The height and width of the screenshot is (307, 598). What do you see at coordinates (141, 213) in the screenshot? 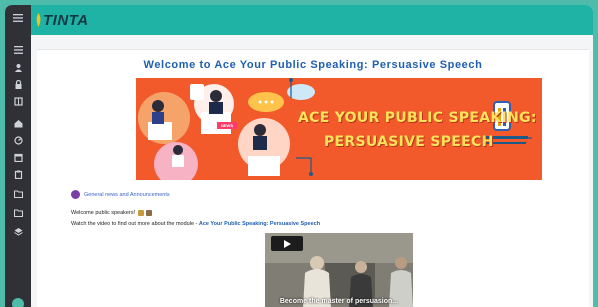
I see `speaker-emoji-icon` at bounding box center [141, 213].